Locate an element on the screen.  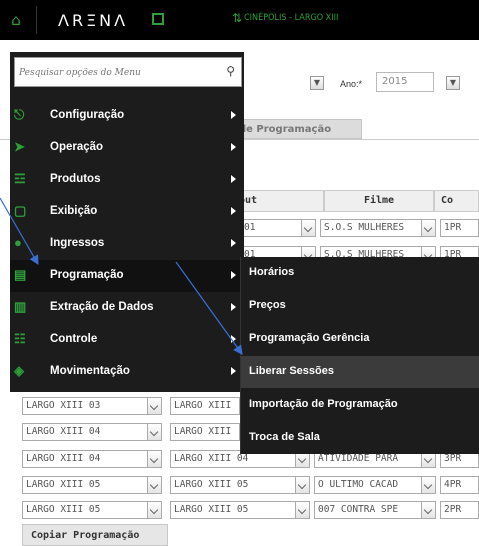
menu-item-operacao: ➤ Operação is located at coordinates (127, 148).